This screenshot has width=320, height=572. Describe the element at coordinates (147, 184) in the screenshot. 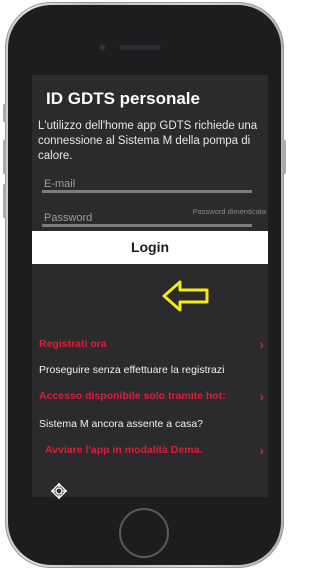

I see `email-field: E-mail` at that location.